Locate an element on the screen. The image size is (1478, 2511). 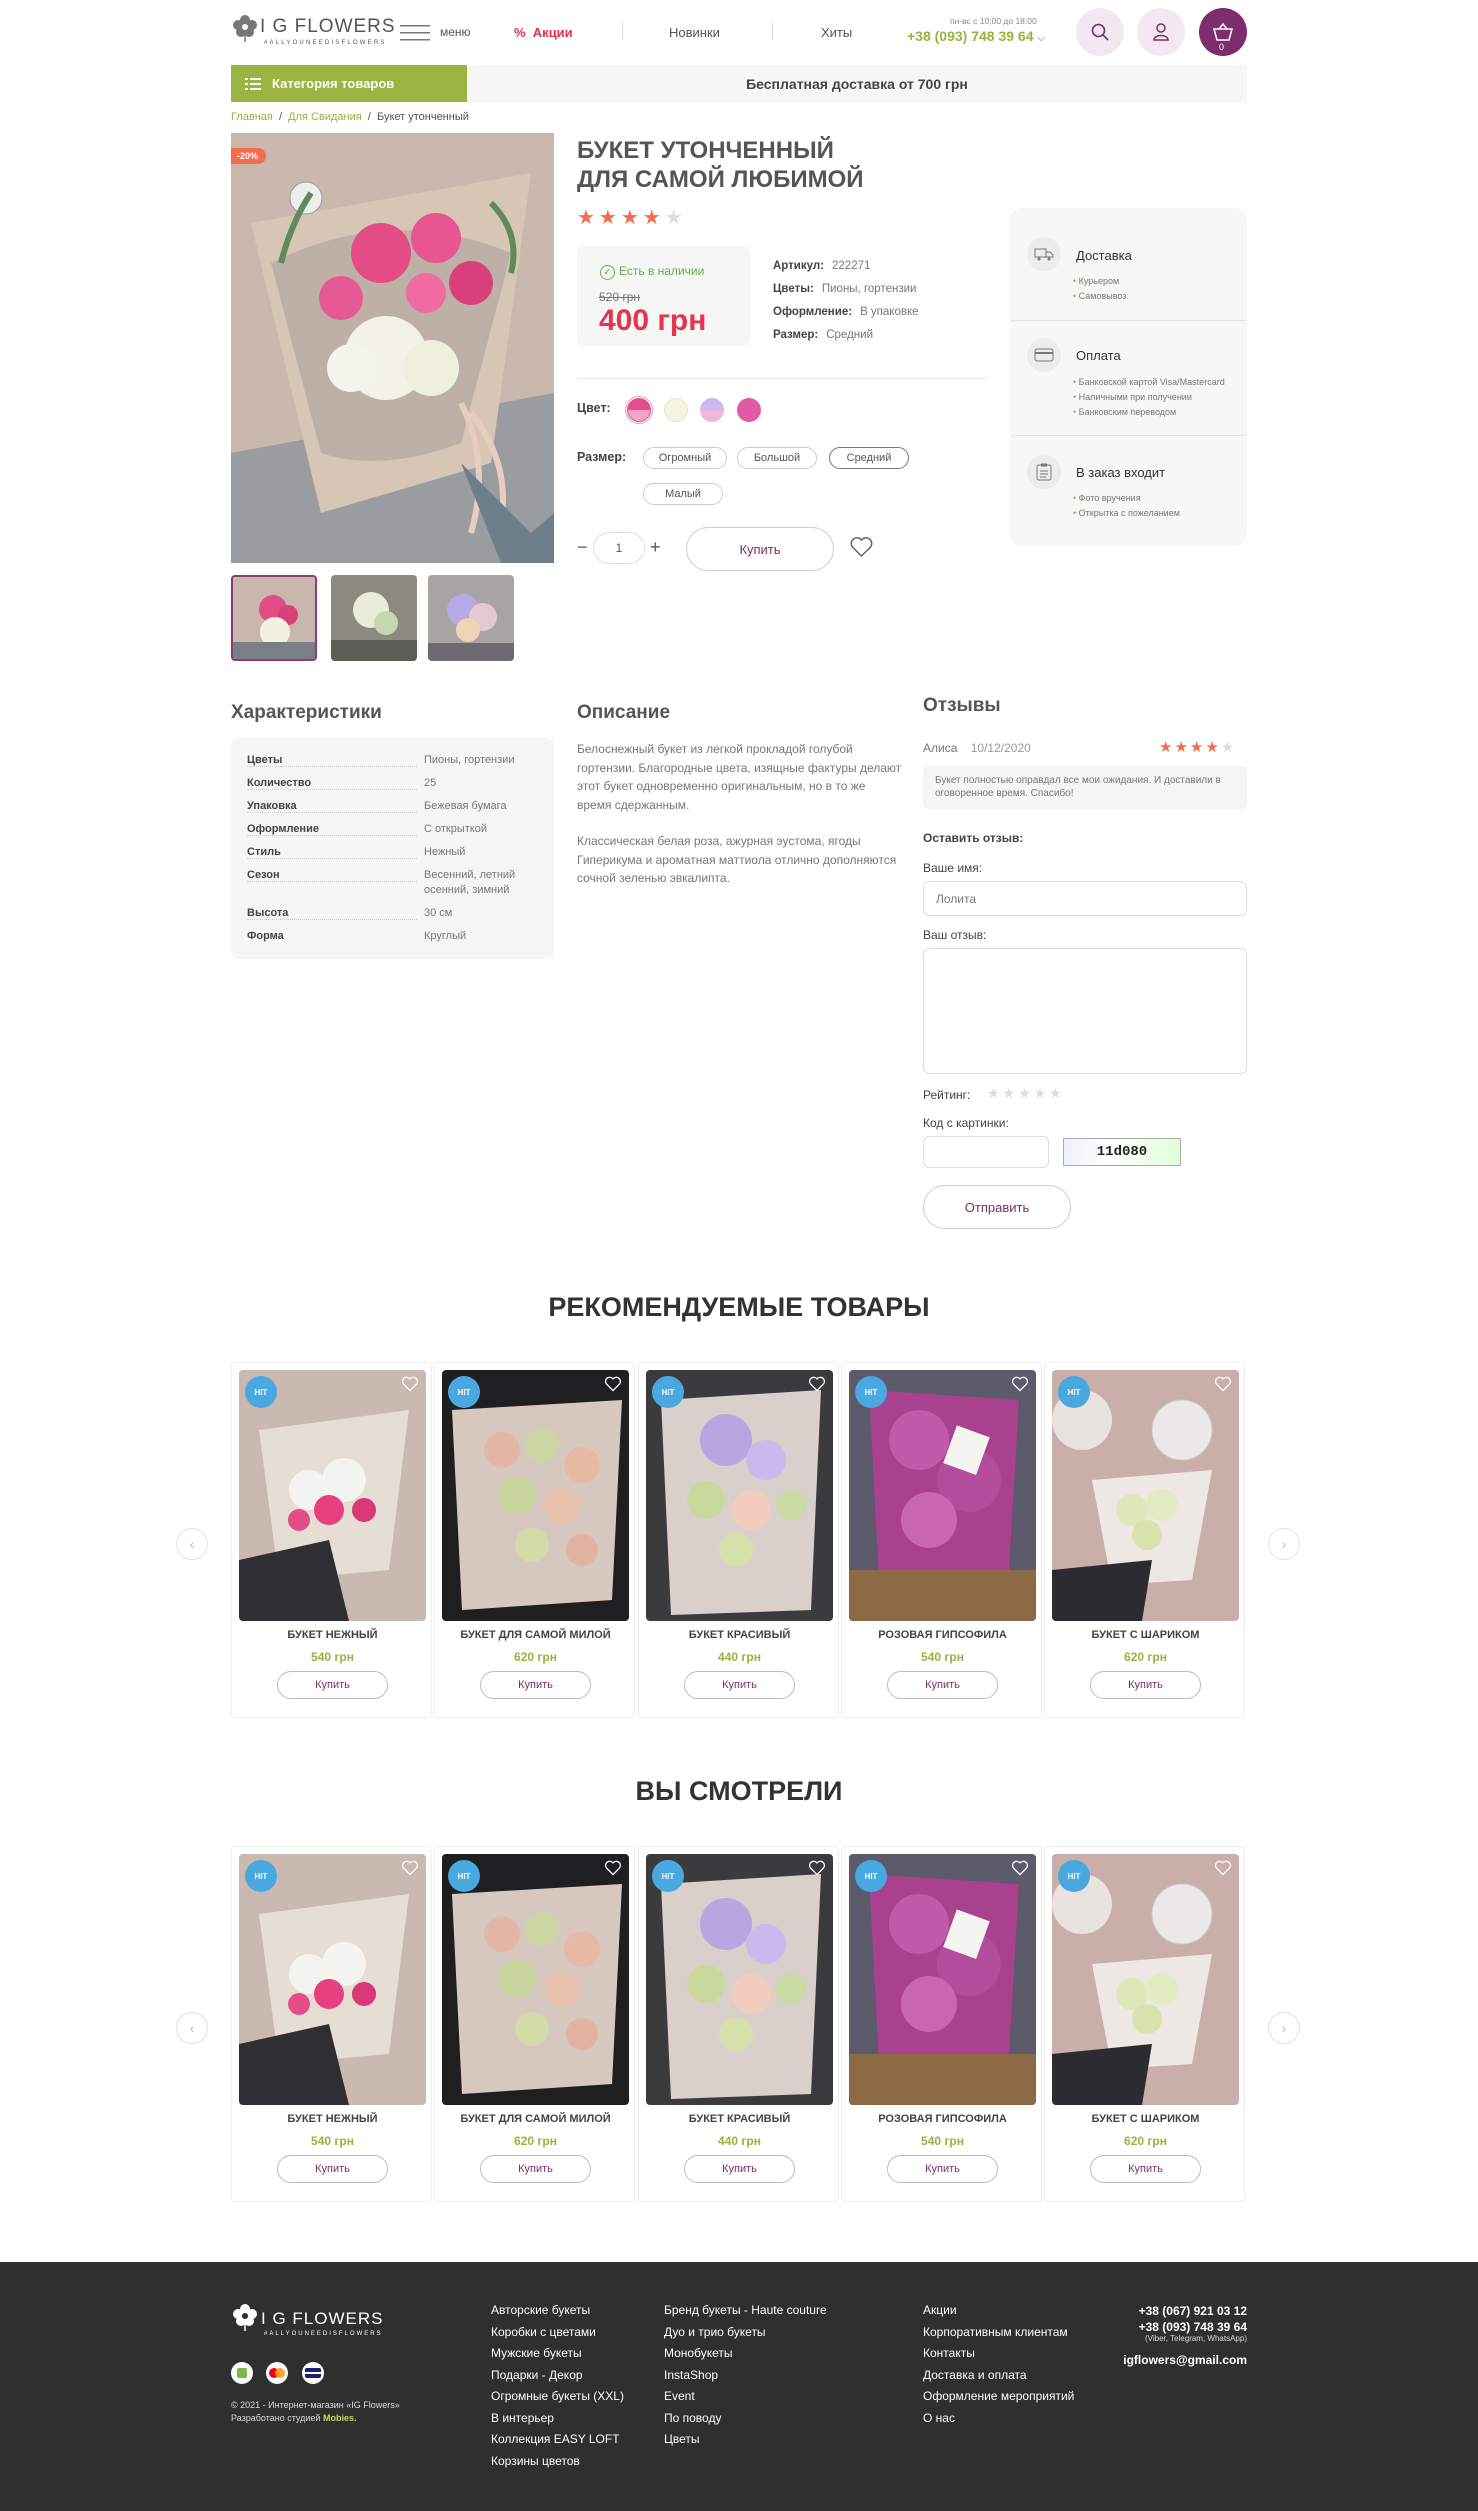
qty-decrease-button: − is located at coordinates (582, 547).